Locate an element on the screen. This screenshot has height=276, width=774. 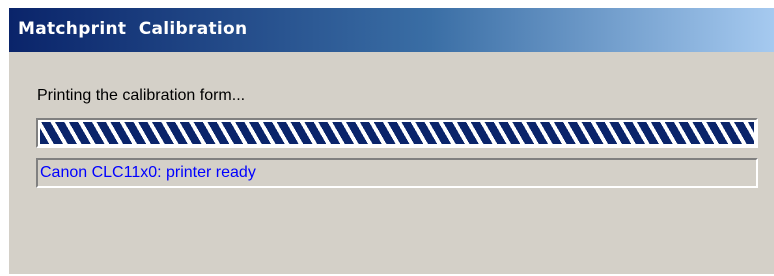
status-field: Canon CLC11x0: printer ready is located at coordinates (397, 173).